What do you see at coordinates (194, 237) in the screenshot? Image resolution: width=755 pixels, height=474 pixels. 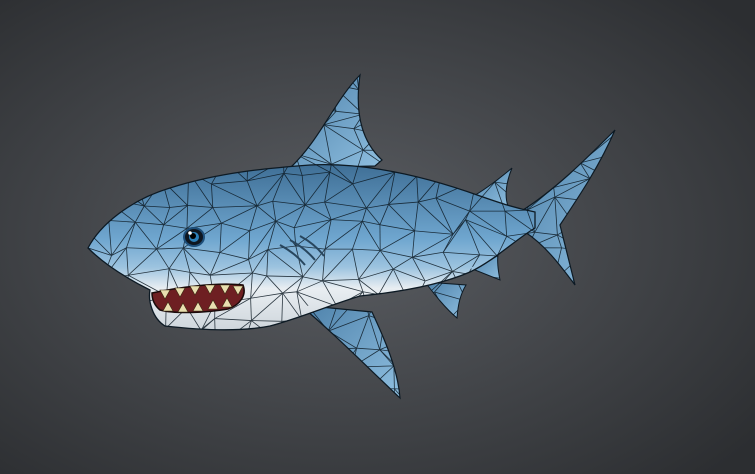 I see `eye` at bounding box center [194, 237].